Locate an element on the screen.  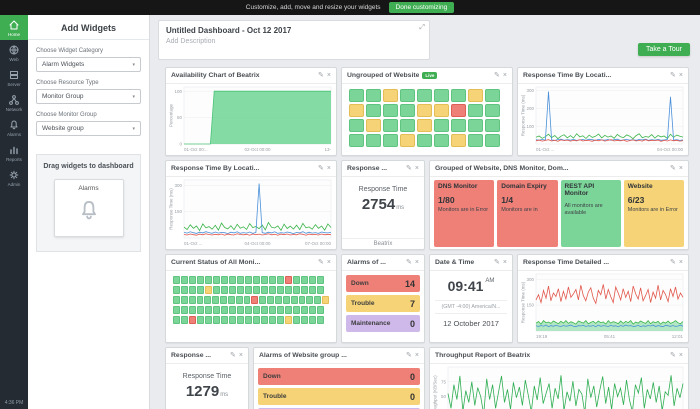
alarm-row-down: Down 0 is located at coordinates (339, 376).